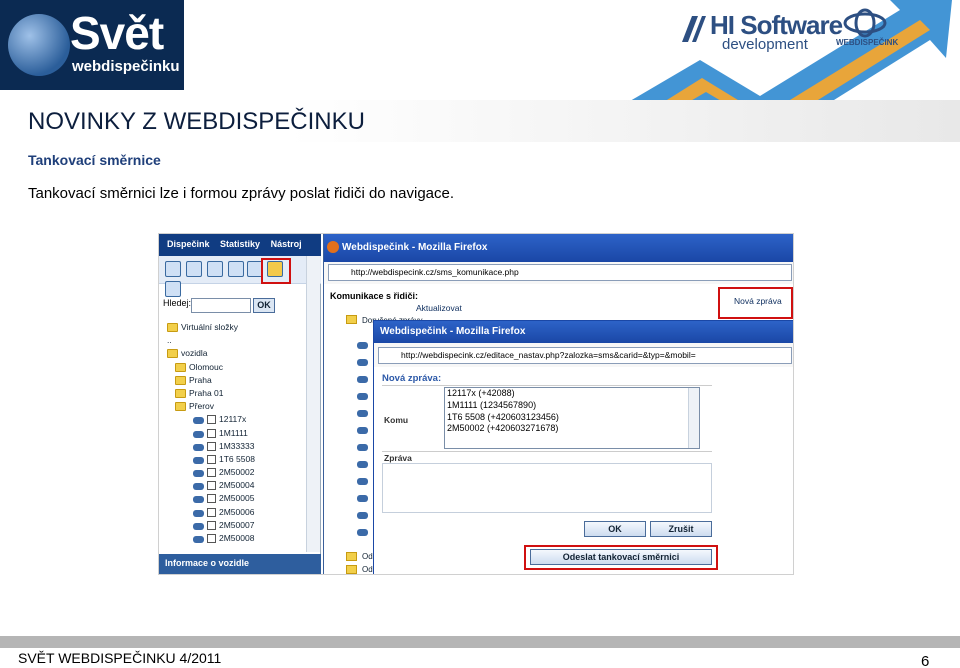  What do you see at coordinates (194, 353) in the screenshot?
I see `tree-item-label: vozidla` at bounding box center [194, 353].